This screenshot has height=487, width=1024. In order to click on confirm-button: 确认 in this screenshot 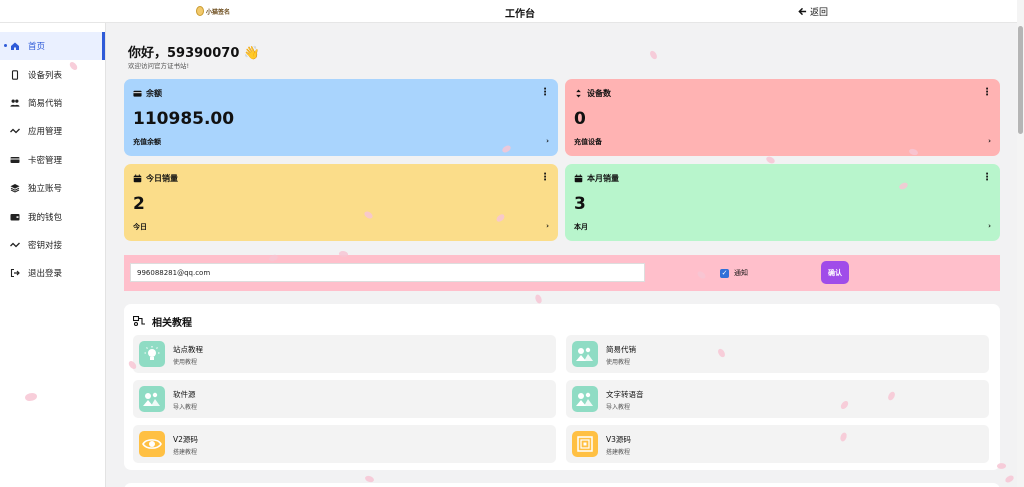, I will do `click(835, 272)`.